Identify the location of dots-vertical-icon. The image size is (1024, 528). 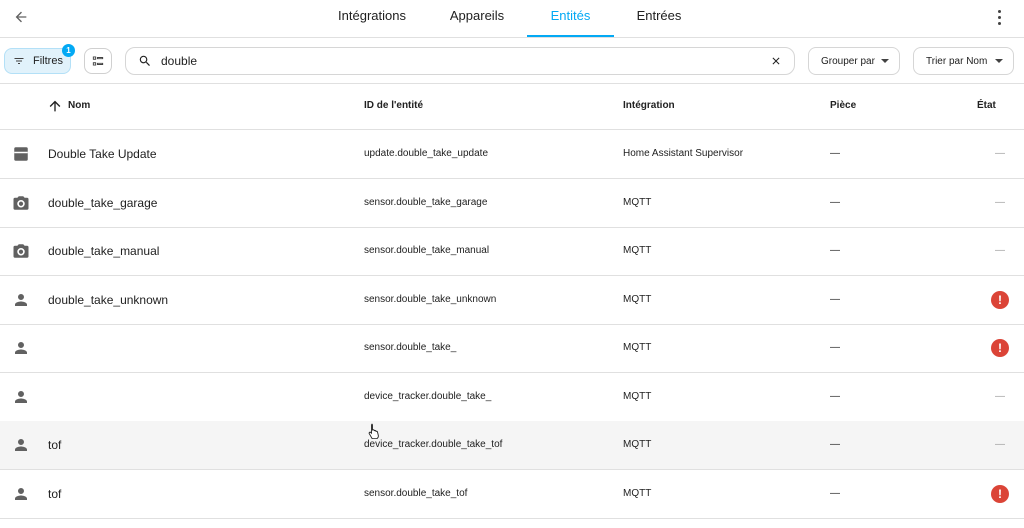
(999, 11).